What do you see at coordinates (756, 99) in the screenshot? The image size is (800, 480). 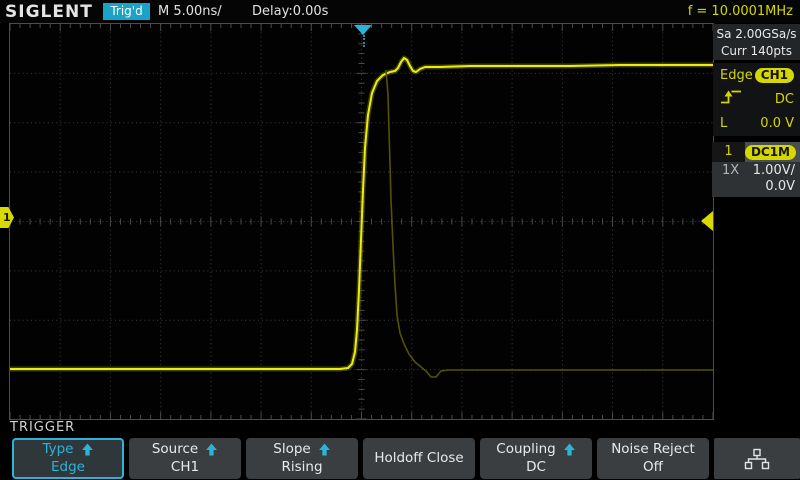 I see `trigger-info-panel: Edge CH1 DC L 0.0 V` at bounding box center [756, 99].